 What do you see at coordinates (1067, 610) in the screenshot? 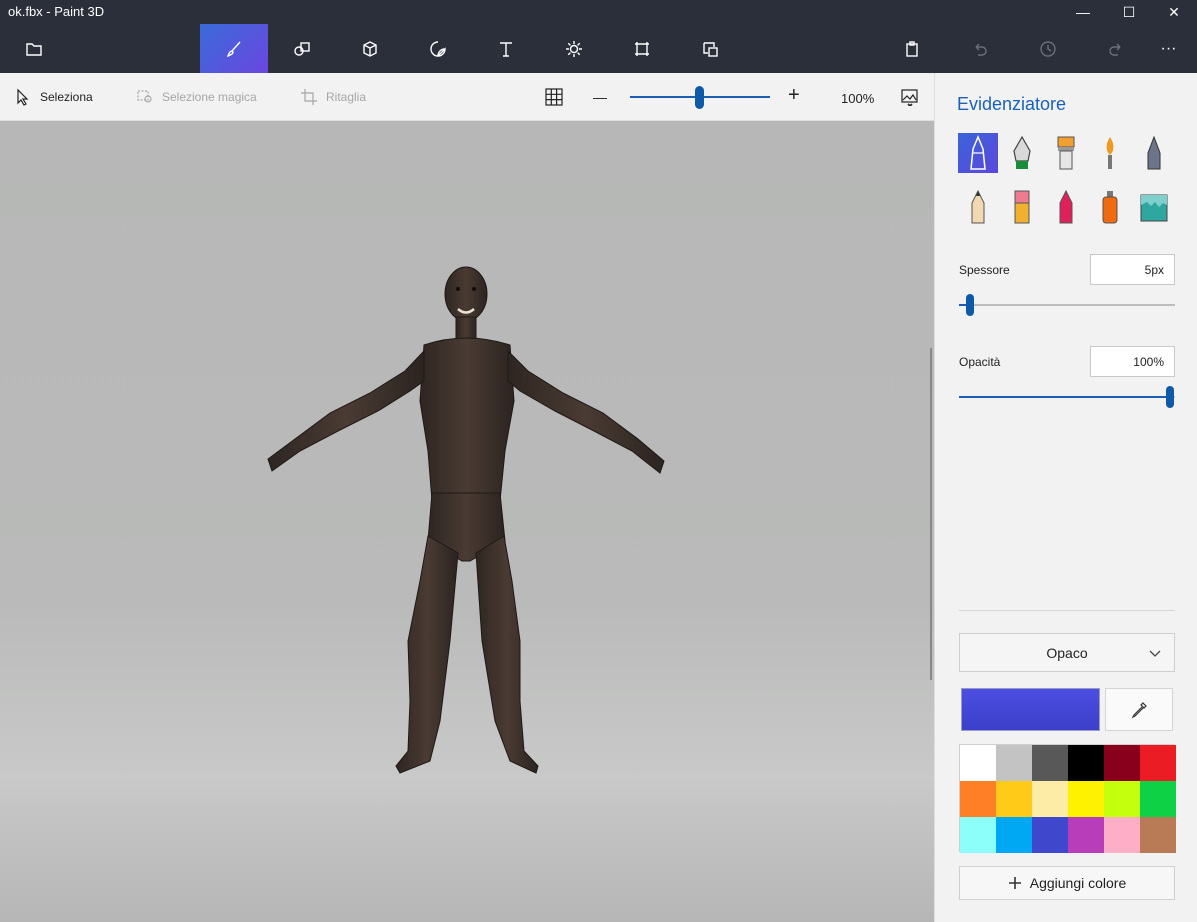
I see `panel-divider` at bounding box center [1067, 610].